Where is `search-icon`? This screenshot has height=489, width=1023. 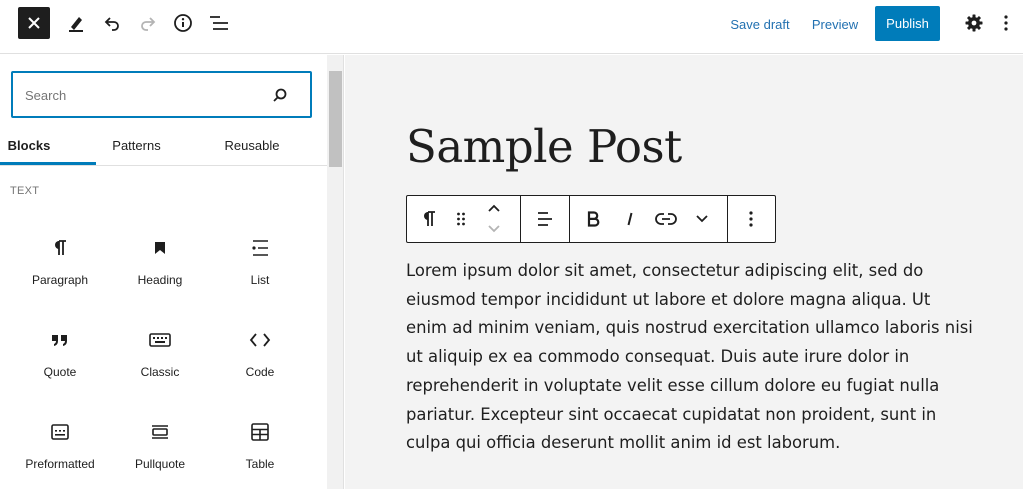 search-icon is located at coordinates (280, 95).